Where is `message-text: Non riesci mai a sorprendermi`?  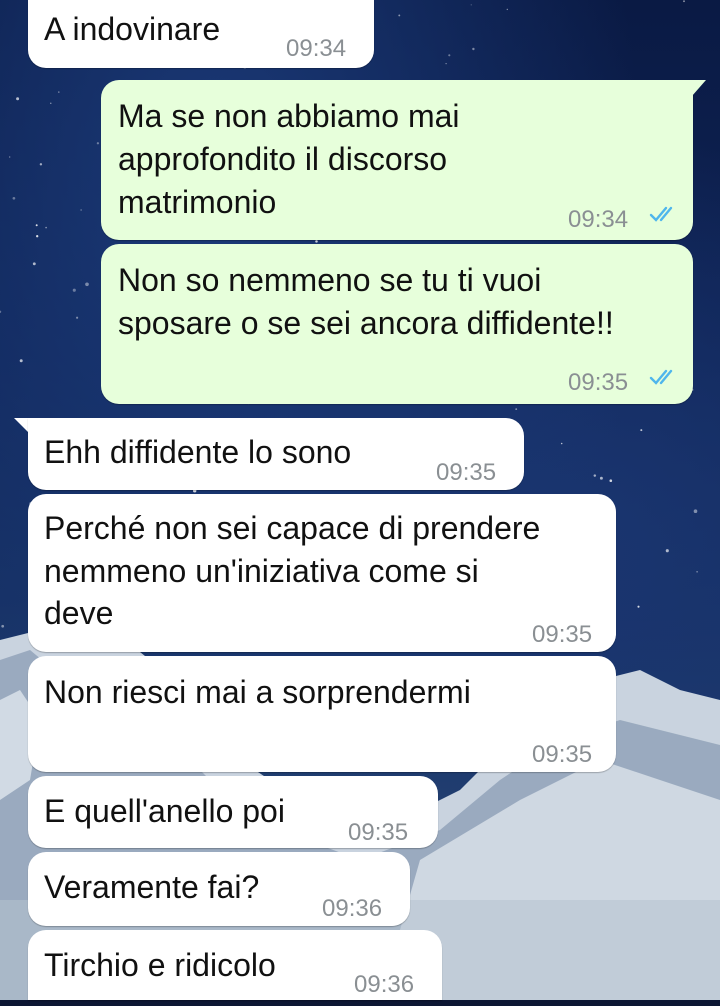 message-text: Non riesci mai a sorprendermi is located at coordinates (257, 692).